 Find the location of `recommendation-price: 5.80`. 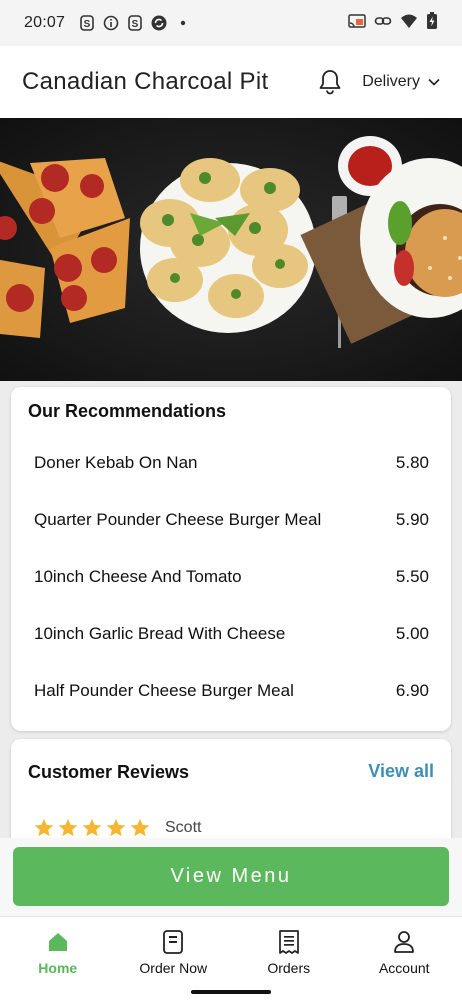

recommendation-price: 5.80 is located at coordinates (412, 462).